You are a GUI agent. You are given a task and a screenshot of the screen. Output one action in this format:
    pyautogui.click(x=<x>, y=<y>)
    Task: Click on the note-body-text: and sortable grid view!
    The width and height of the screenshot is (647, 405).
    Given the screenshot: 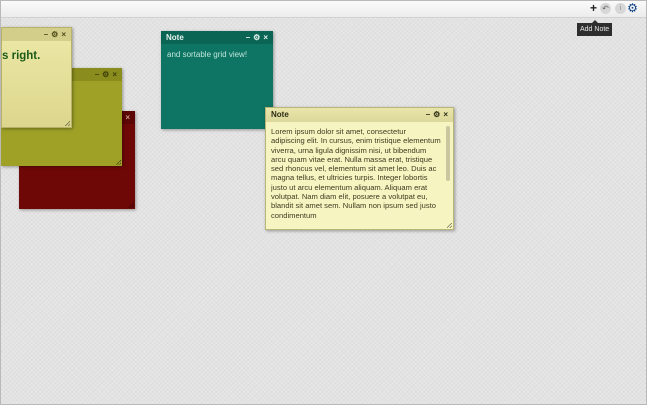 What is the action you would take?
    pyautogui.click(x=207, y=54)
    